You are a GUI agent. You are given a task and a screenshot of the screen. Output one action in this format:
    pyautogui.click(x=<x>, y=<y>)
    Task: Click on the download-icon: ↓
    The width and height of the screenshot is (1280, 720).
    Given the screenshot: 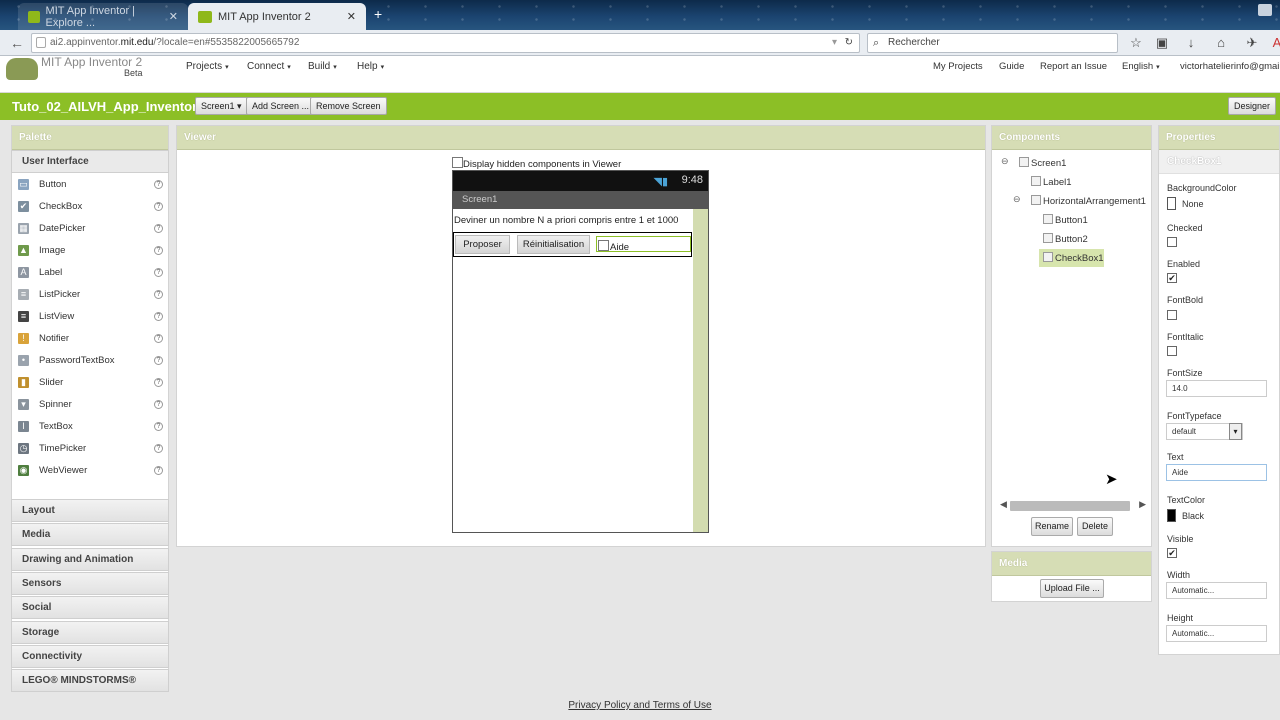 What is the action you would take?
    pyautogui.click(x=1191, y=43)
    